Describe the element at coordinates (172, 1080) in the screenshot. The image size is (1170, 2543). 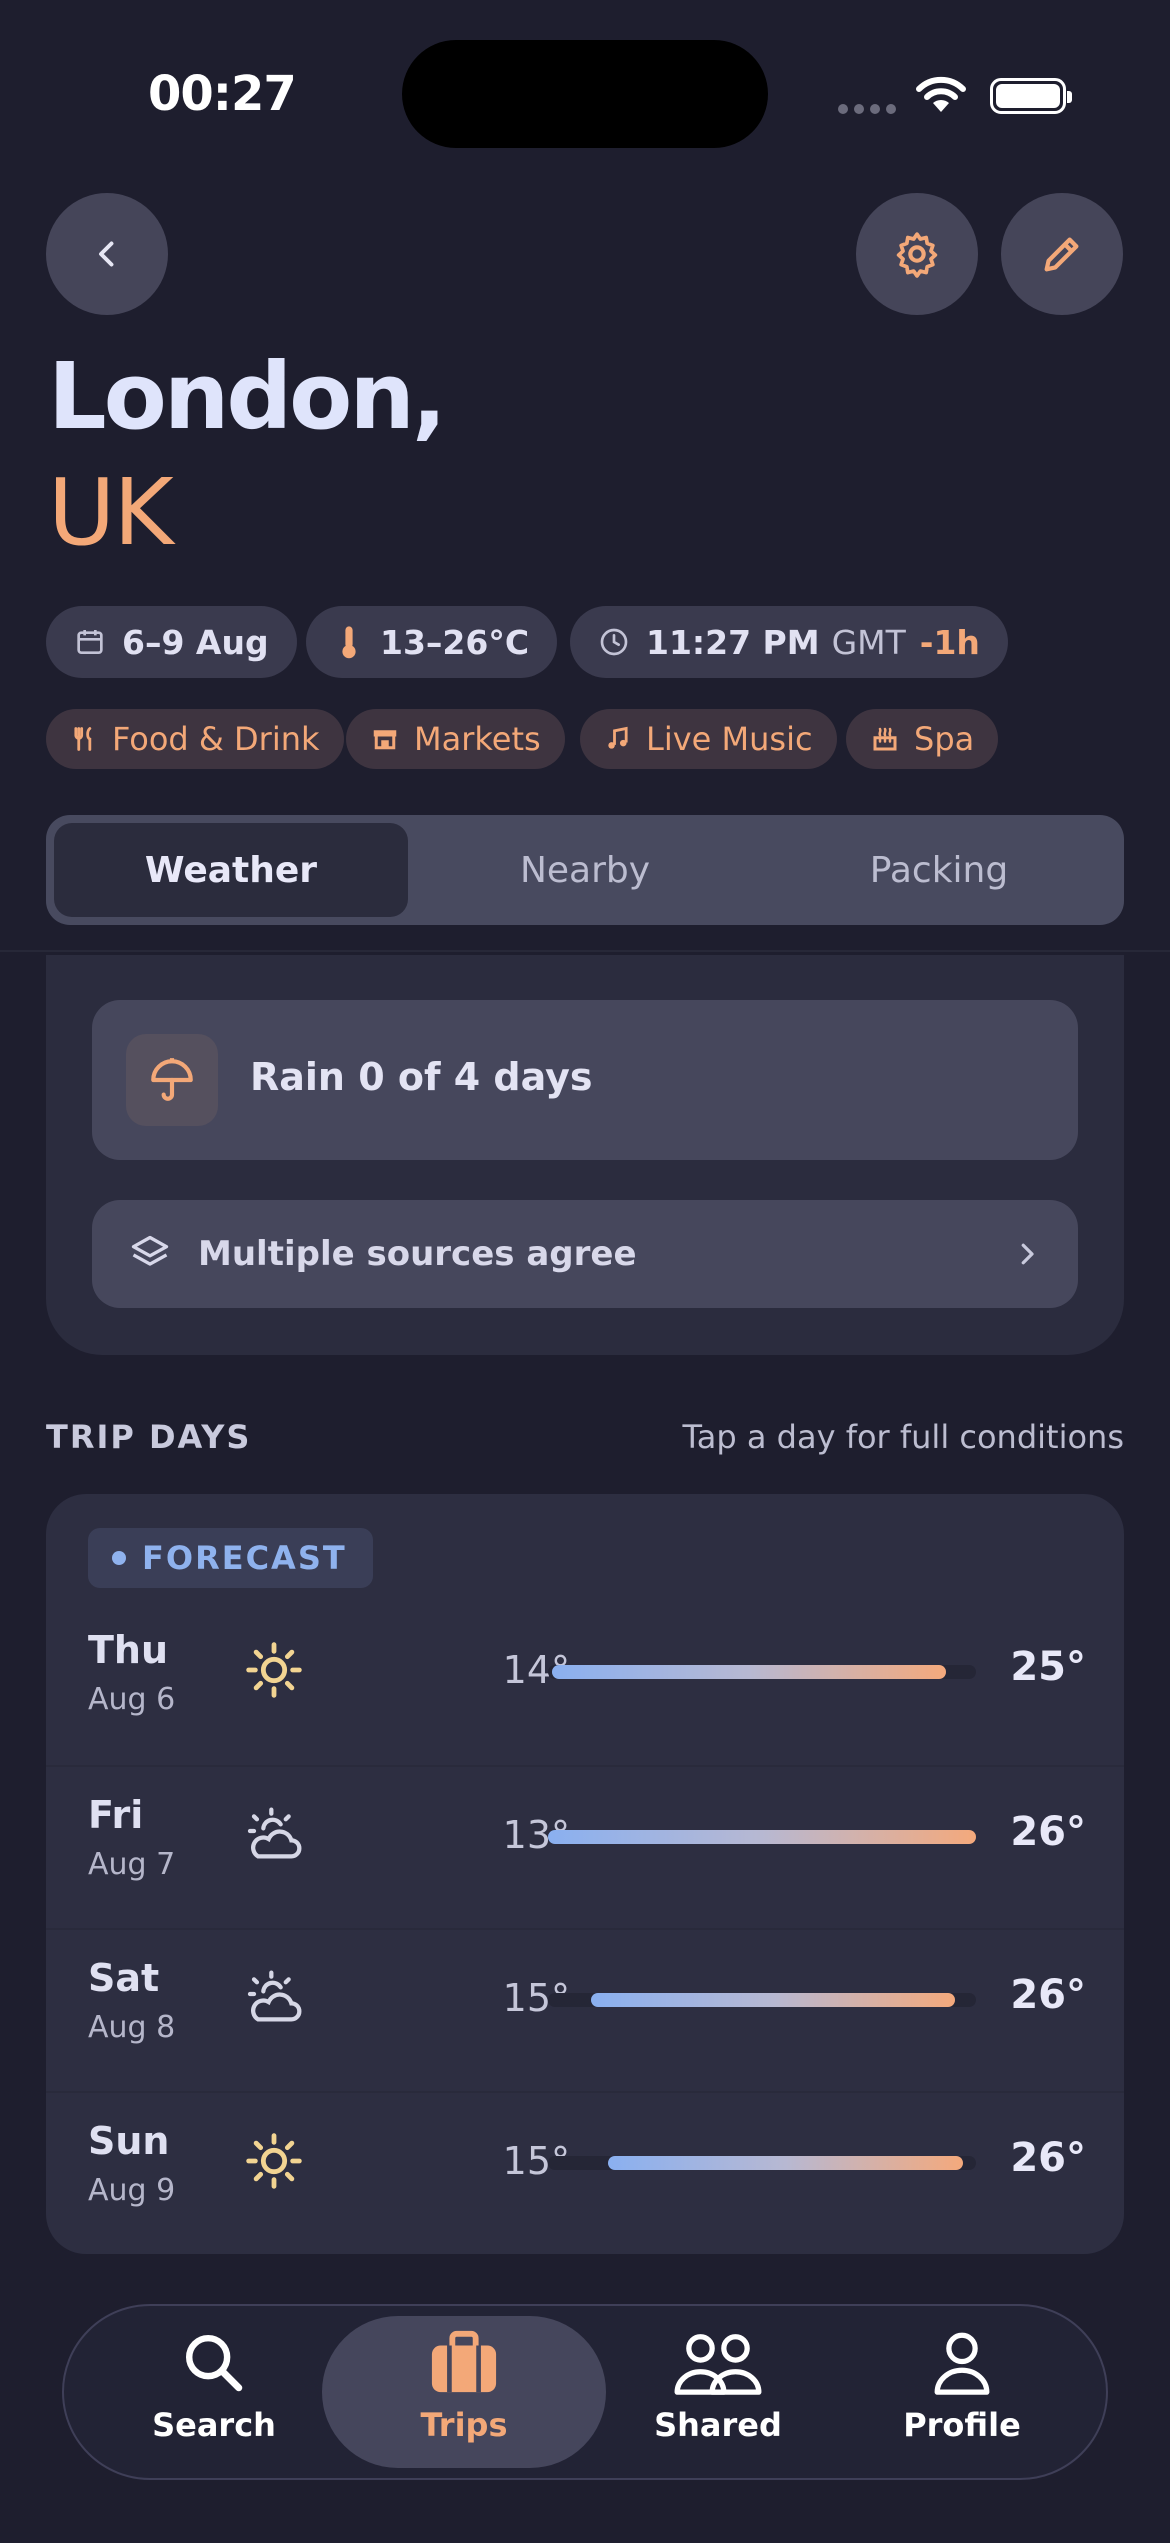
I see `umbrella-icon` at that location.